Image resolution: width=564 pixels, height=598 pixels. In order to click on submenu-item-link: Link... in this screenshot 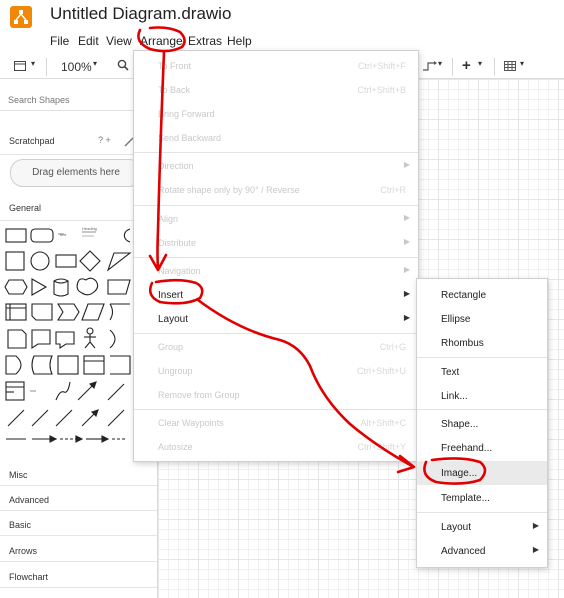, I will do `click(482, 396)`.